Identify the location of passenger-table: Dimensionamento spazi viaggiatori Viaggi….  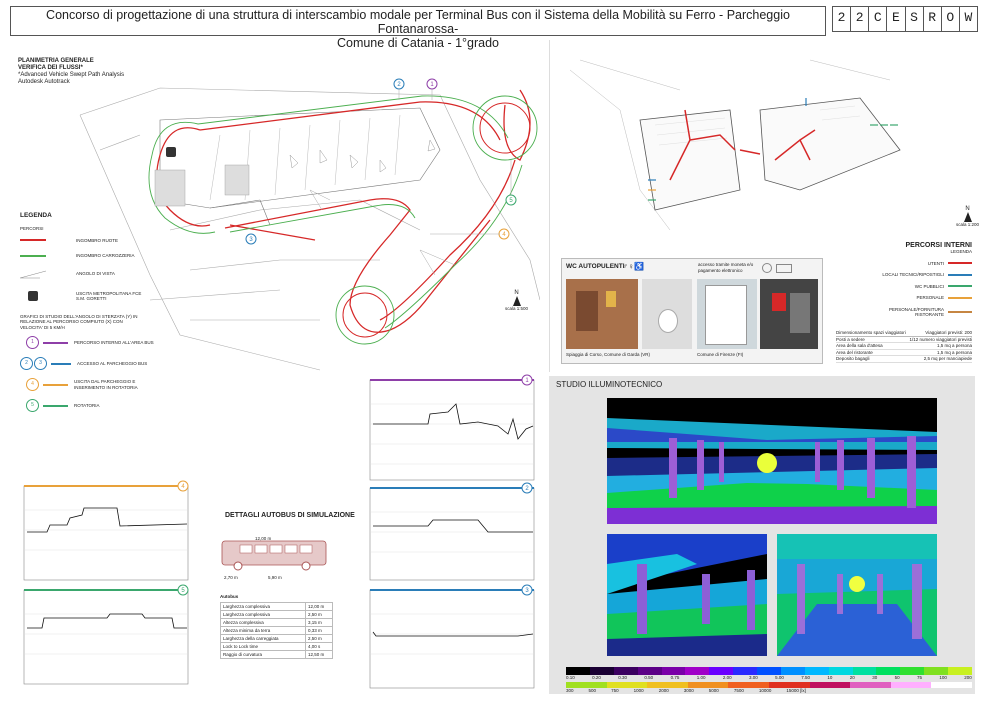
(904, 346).